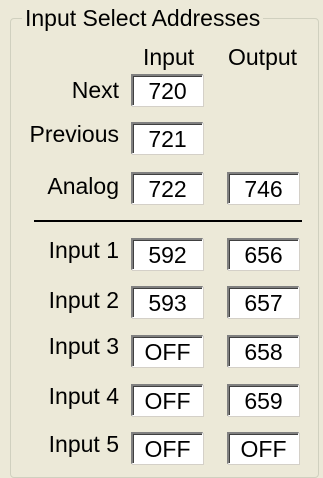 Image resolution: width=323 pixels, height=478 pixels. What do you see at coordinates (83, 444) in the screenshot?
I see `row-label-input-5: Input 5` at bounding box center [83, 444].